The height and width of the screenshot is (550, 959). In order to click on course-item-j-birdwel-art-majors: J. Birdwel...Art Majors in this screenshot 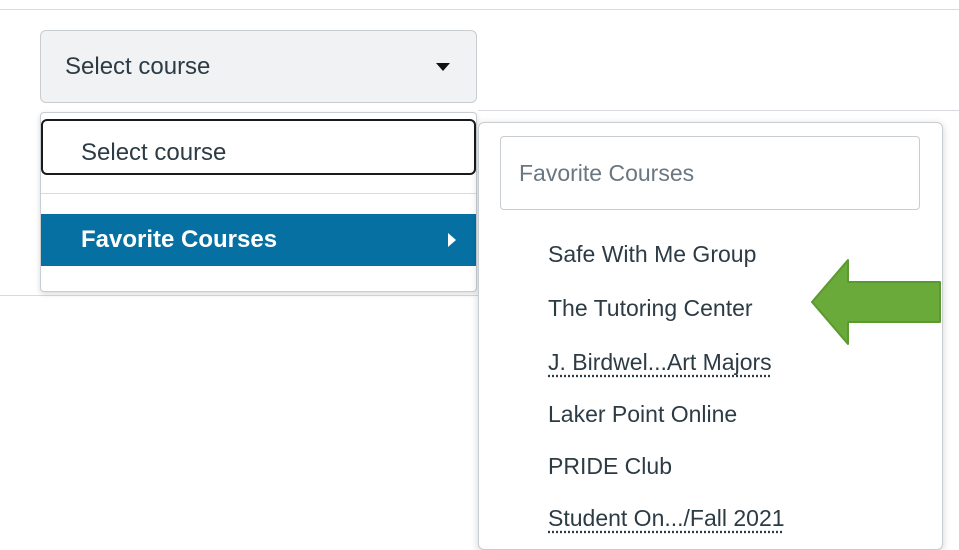, I will do `click(660, 362)`.